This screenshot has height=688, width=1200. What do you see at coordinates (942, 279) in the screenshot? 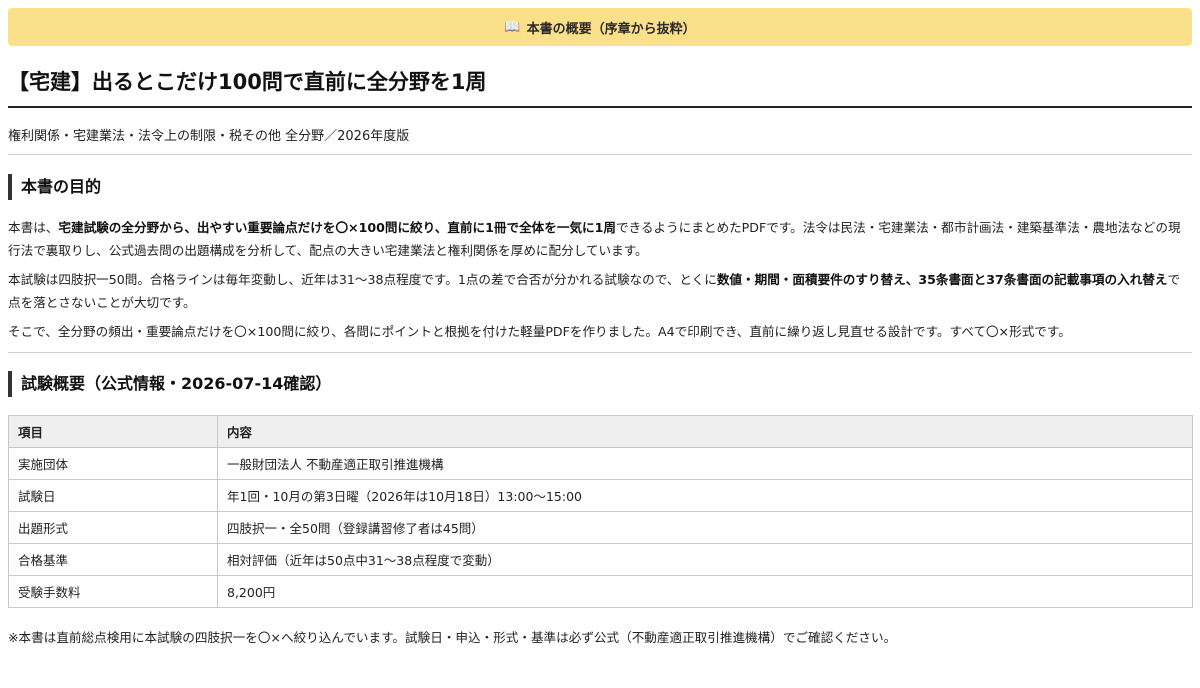
I see `bold-run: 数値・期間・面積要件のすり替え、35条書面と37条書面の記載事項の入れ替え` at bounding box center [942, 279].